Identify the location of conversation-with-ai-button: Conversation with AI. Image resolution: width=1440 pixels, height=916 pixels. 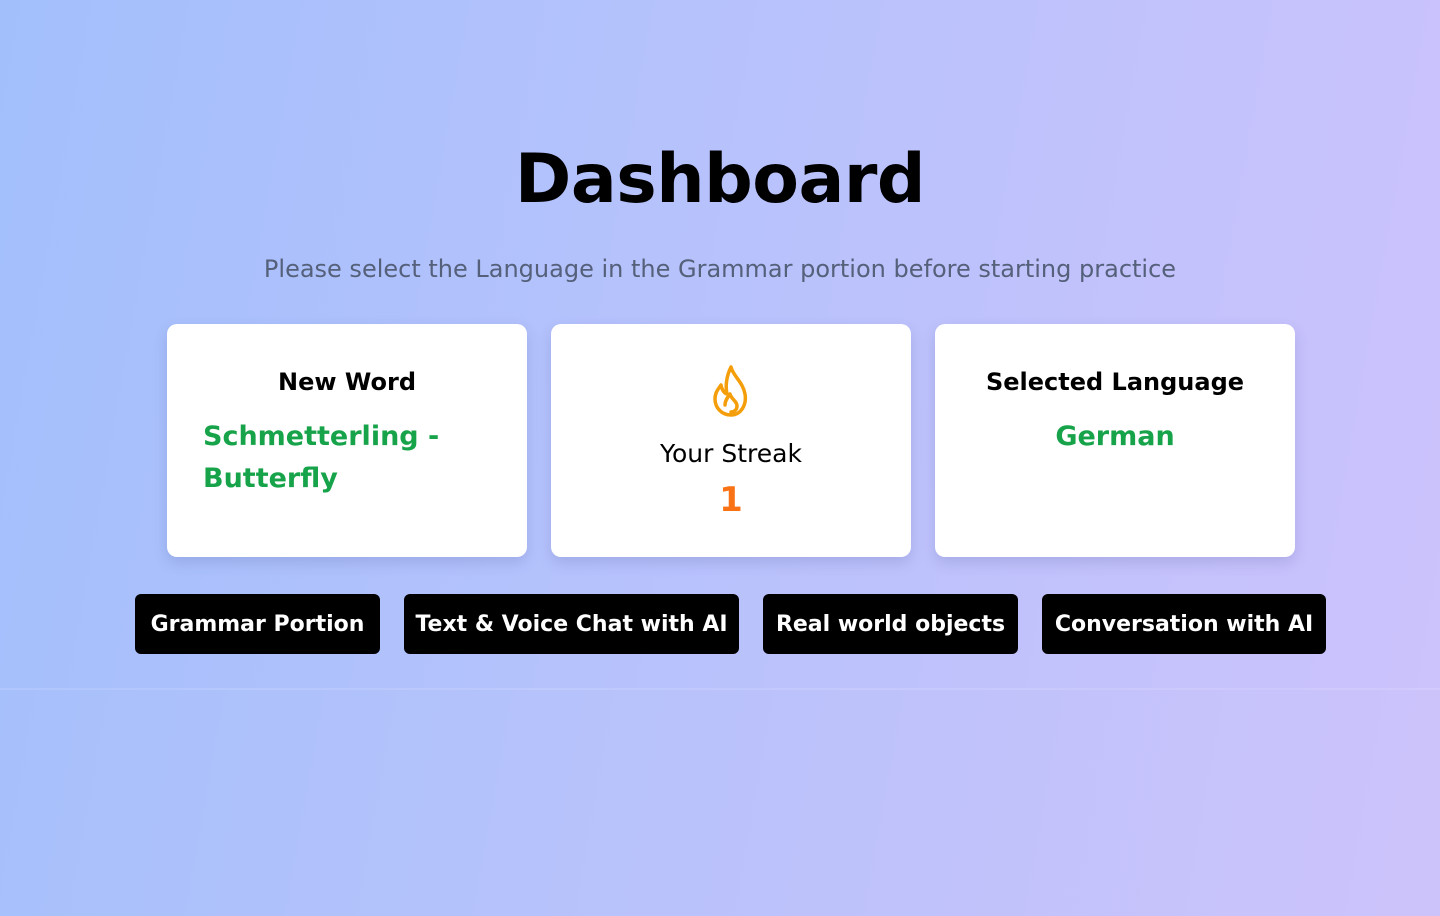
(1184, 624).